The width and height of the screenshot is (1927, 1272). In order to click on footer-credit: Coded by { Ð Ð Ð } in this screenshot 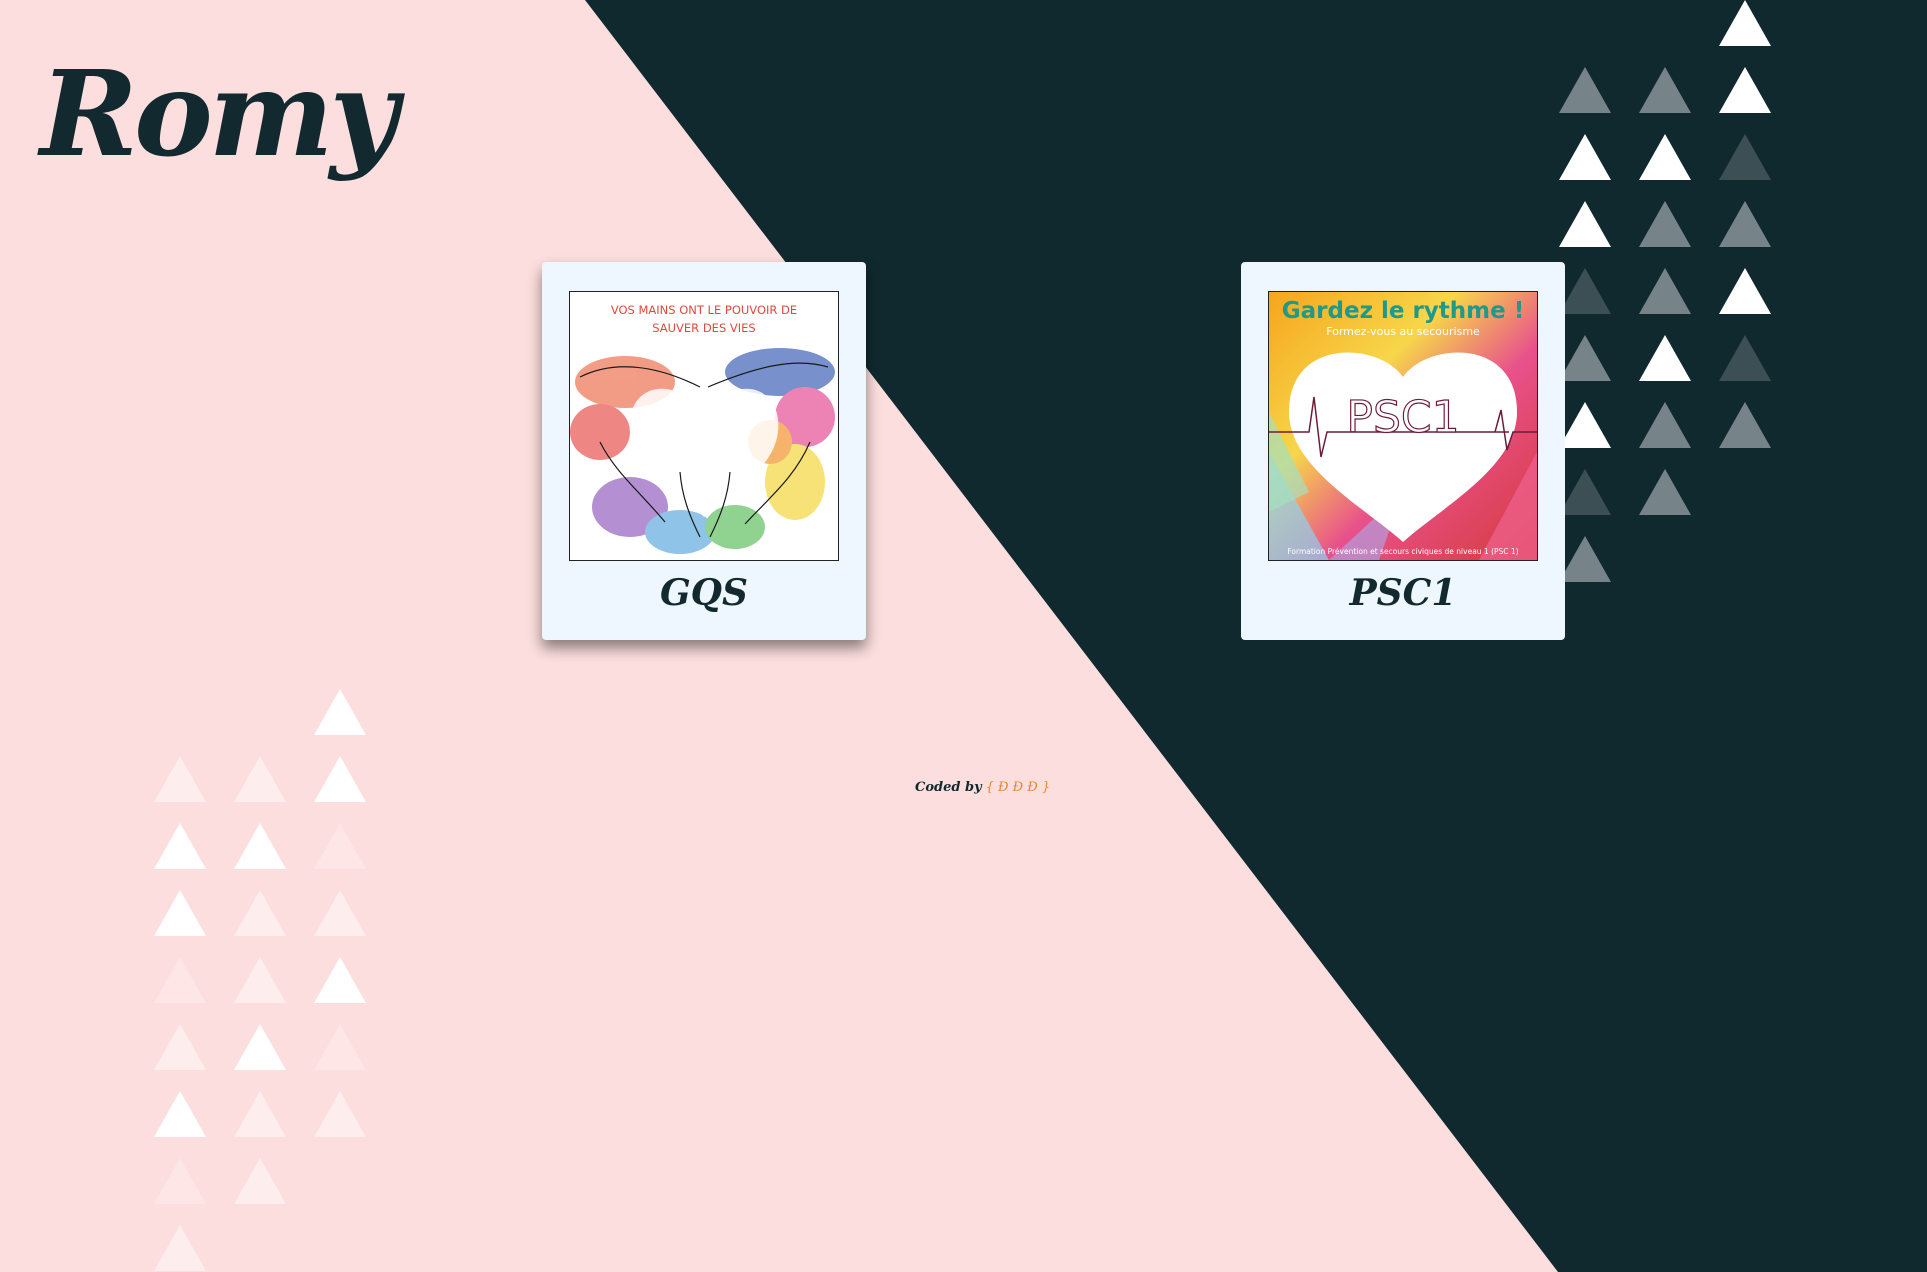, I will do `click(982, 787)`.